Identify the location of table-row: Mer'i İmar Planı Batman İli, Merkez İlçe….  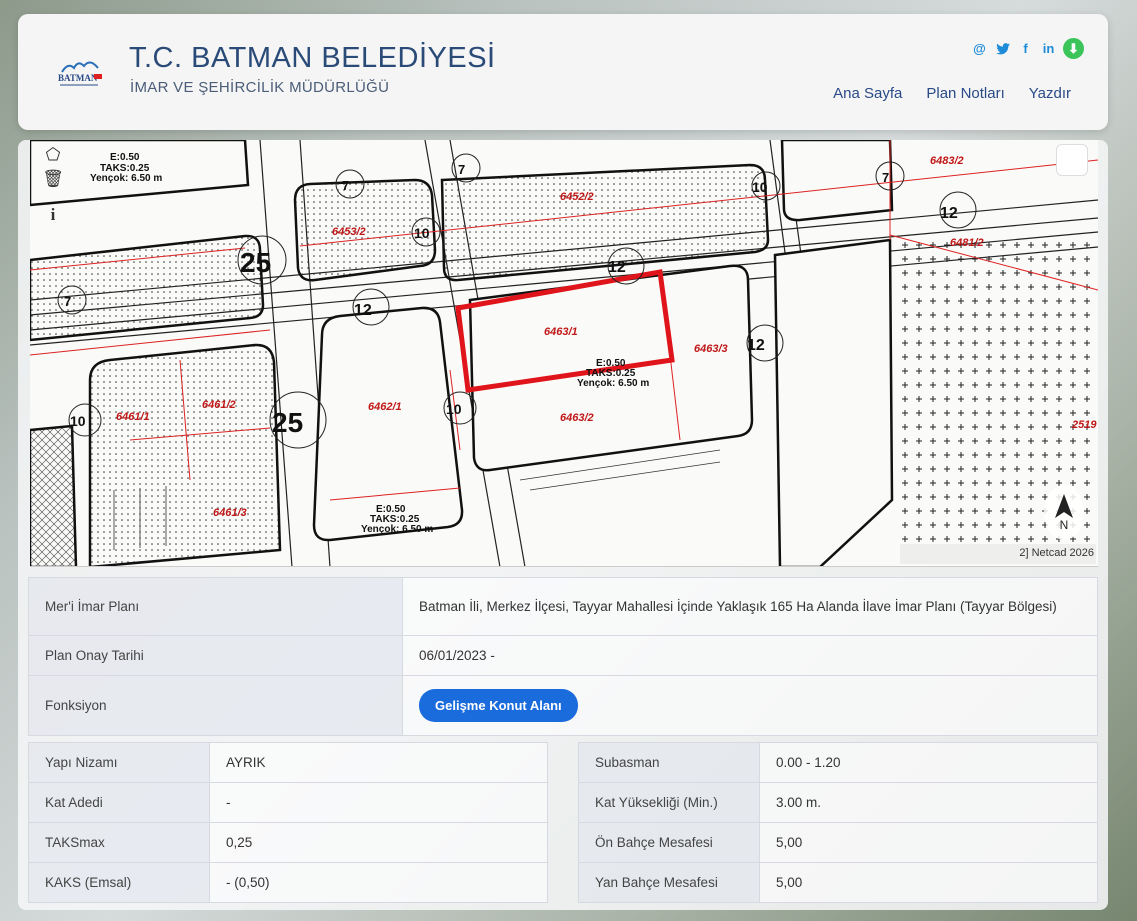
(563, 606).